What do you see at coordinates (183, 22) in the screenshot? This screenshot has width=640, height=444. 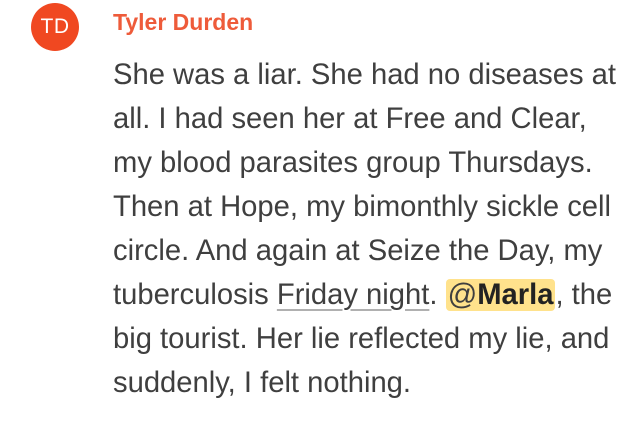 I see `author-name: Tyler Durden` at bounding box center [183, 22].